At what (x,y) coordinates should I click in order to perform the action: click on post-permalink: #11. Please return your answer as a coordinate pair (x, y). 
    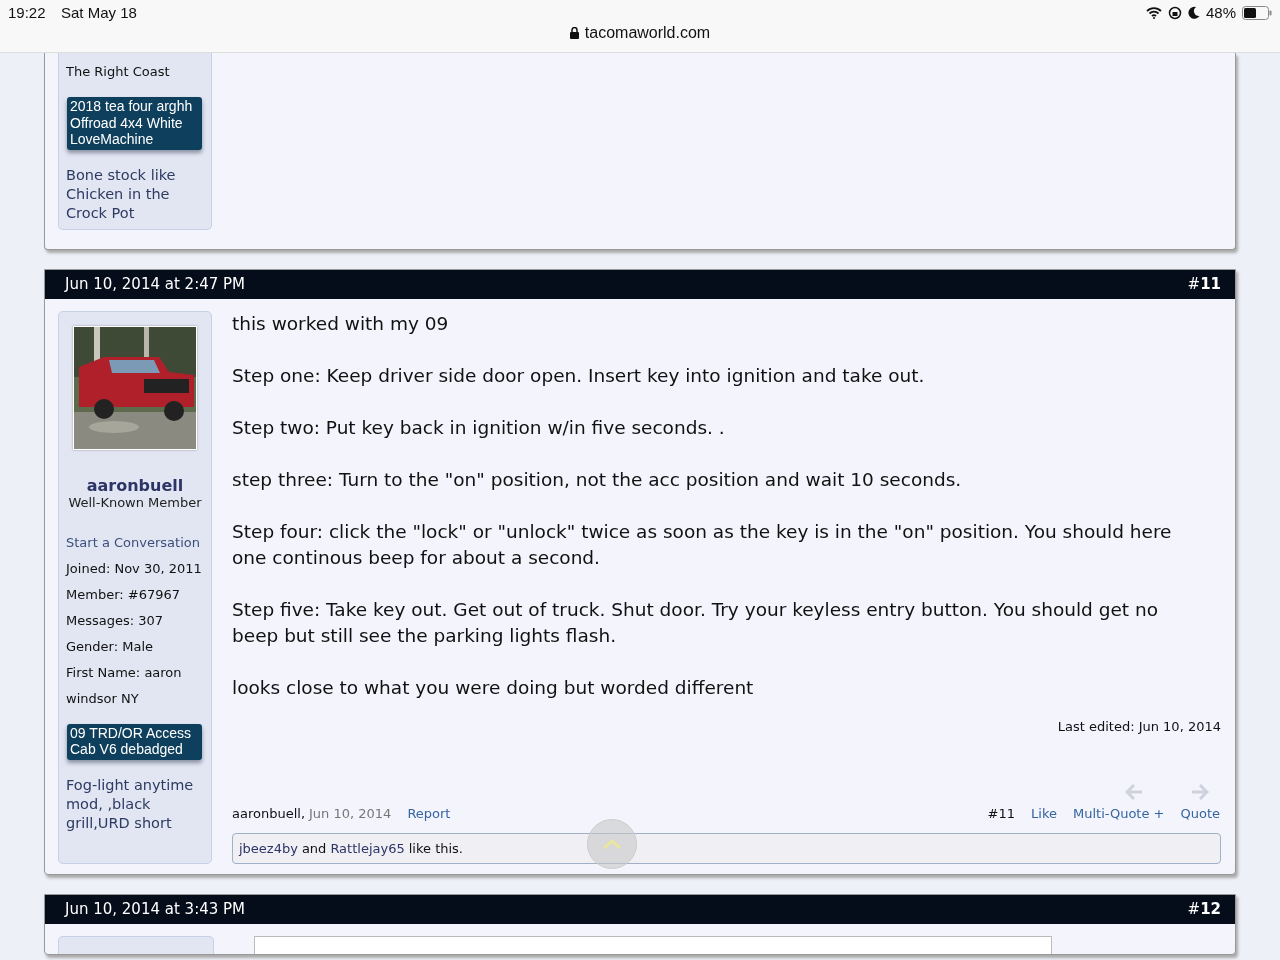
    Looking at the image, I should click on (1001, 813).